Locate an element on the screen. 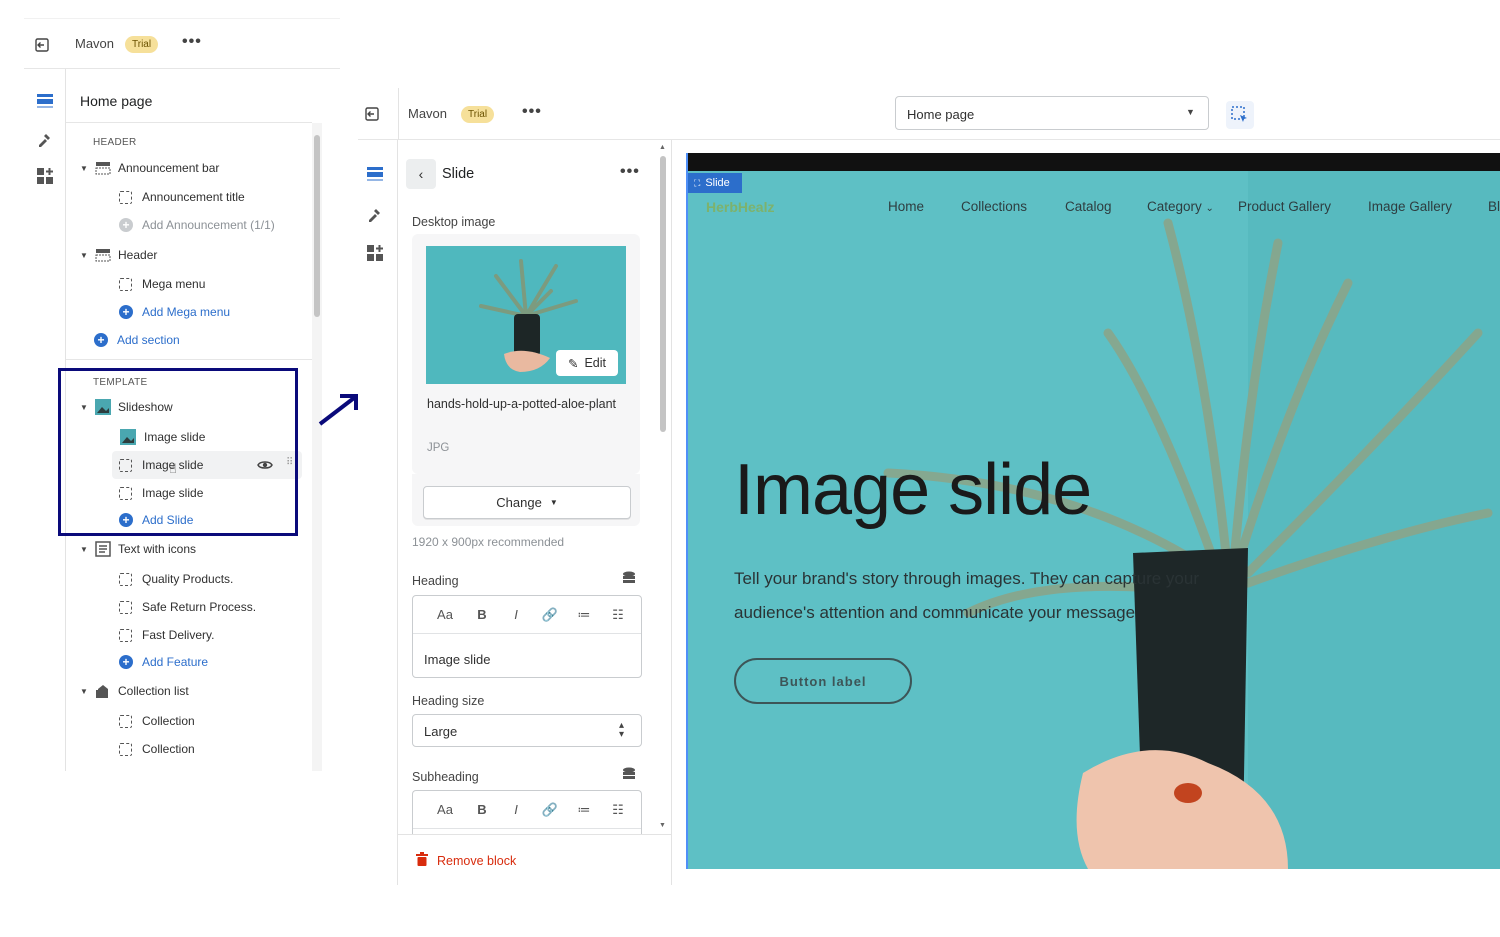 This screenshot has height=937, width=1500. heading-label: Heading is located at coordinates (435, 581).